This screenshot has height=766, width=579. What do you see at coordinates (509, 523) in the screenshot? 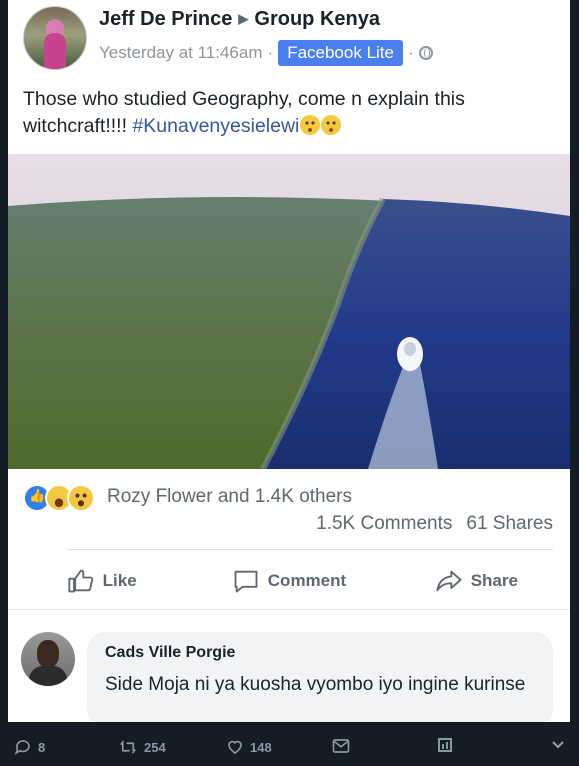
I see `shares-count: 61 Shares` at bounding box center [509, 523].